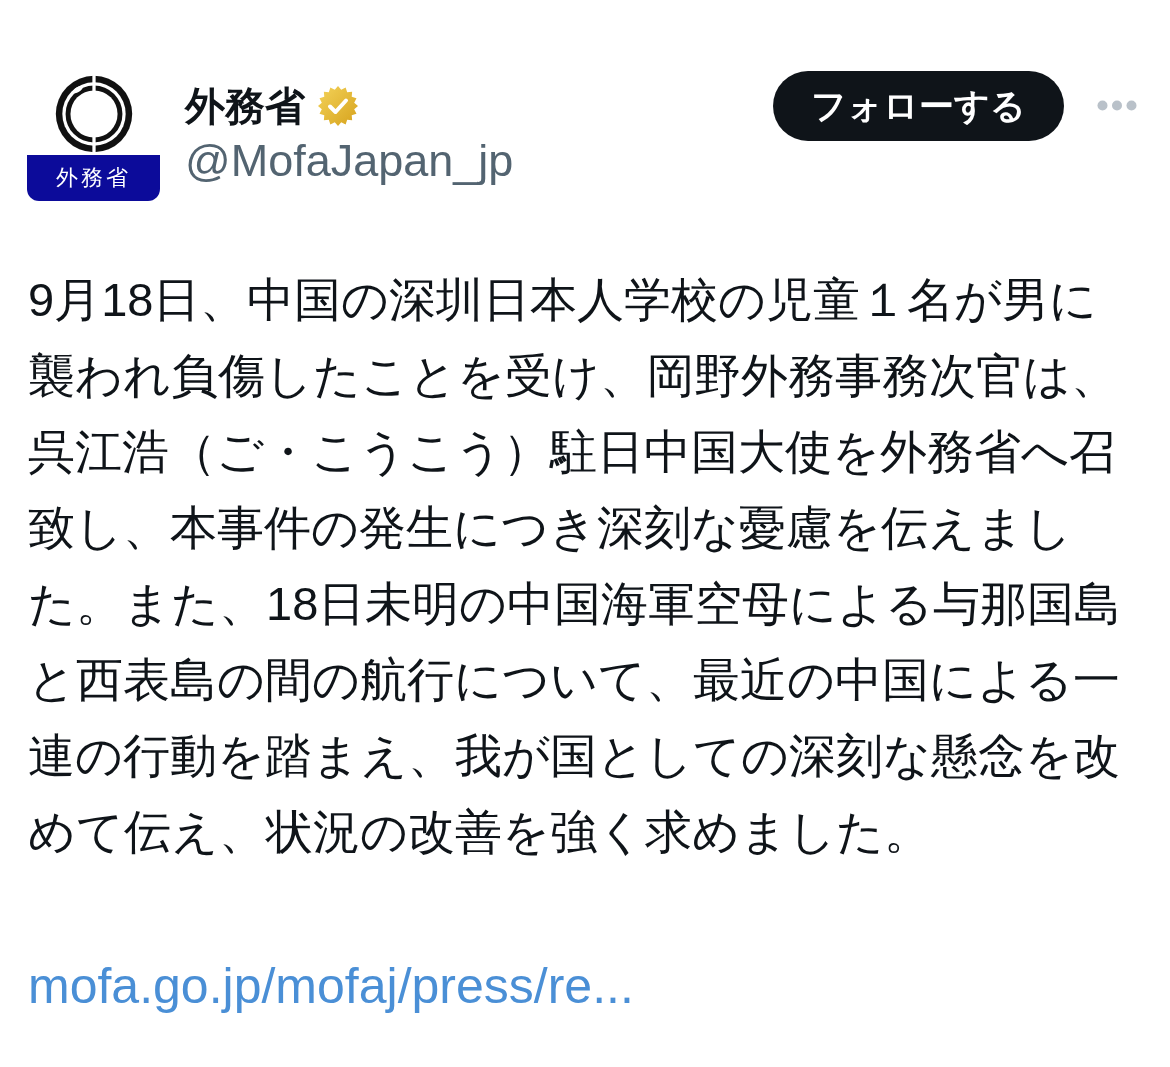 Image resolution: width=1170 pixels, height=1067 pixels. I want to click on more-options-icon, so click(1117, 105).